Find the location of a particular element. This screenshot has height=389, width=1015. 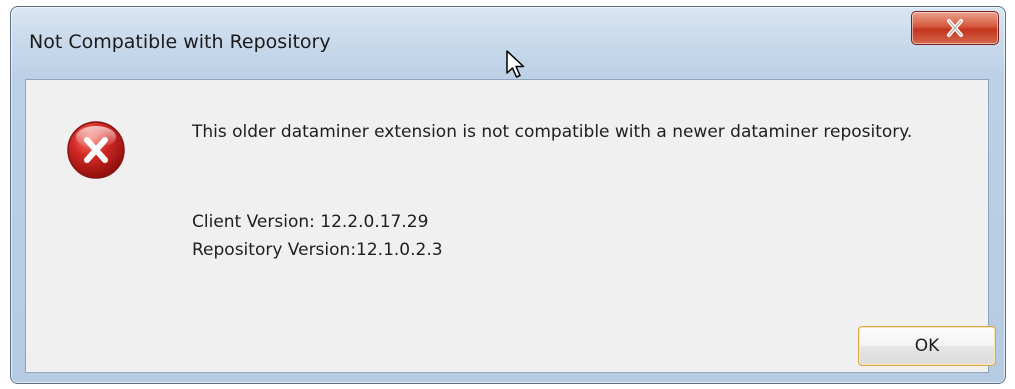

close-button is located at coordinates (955, 28).